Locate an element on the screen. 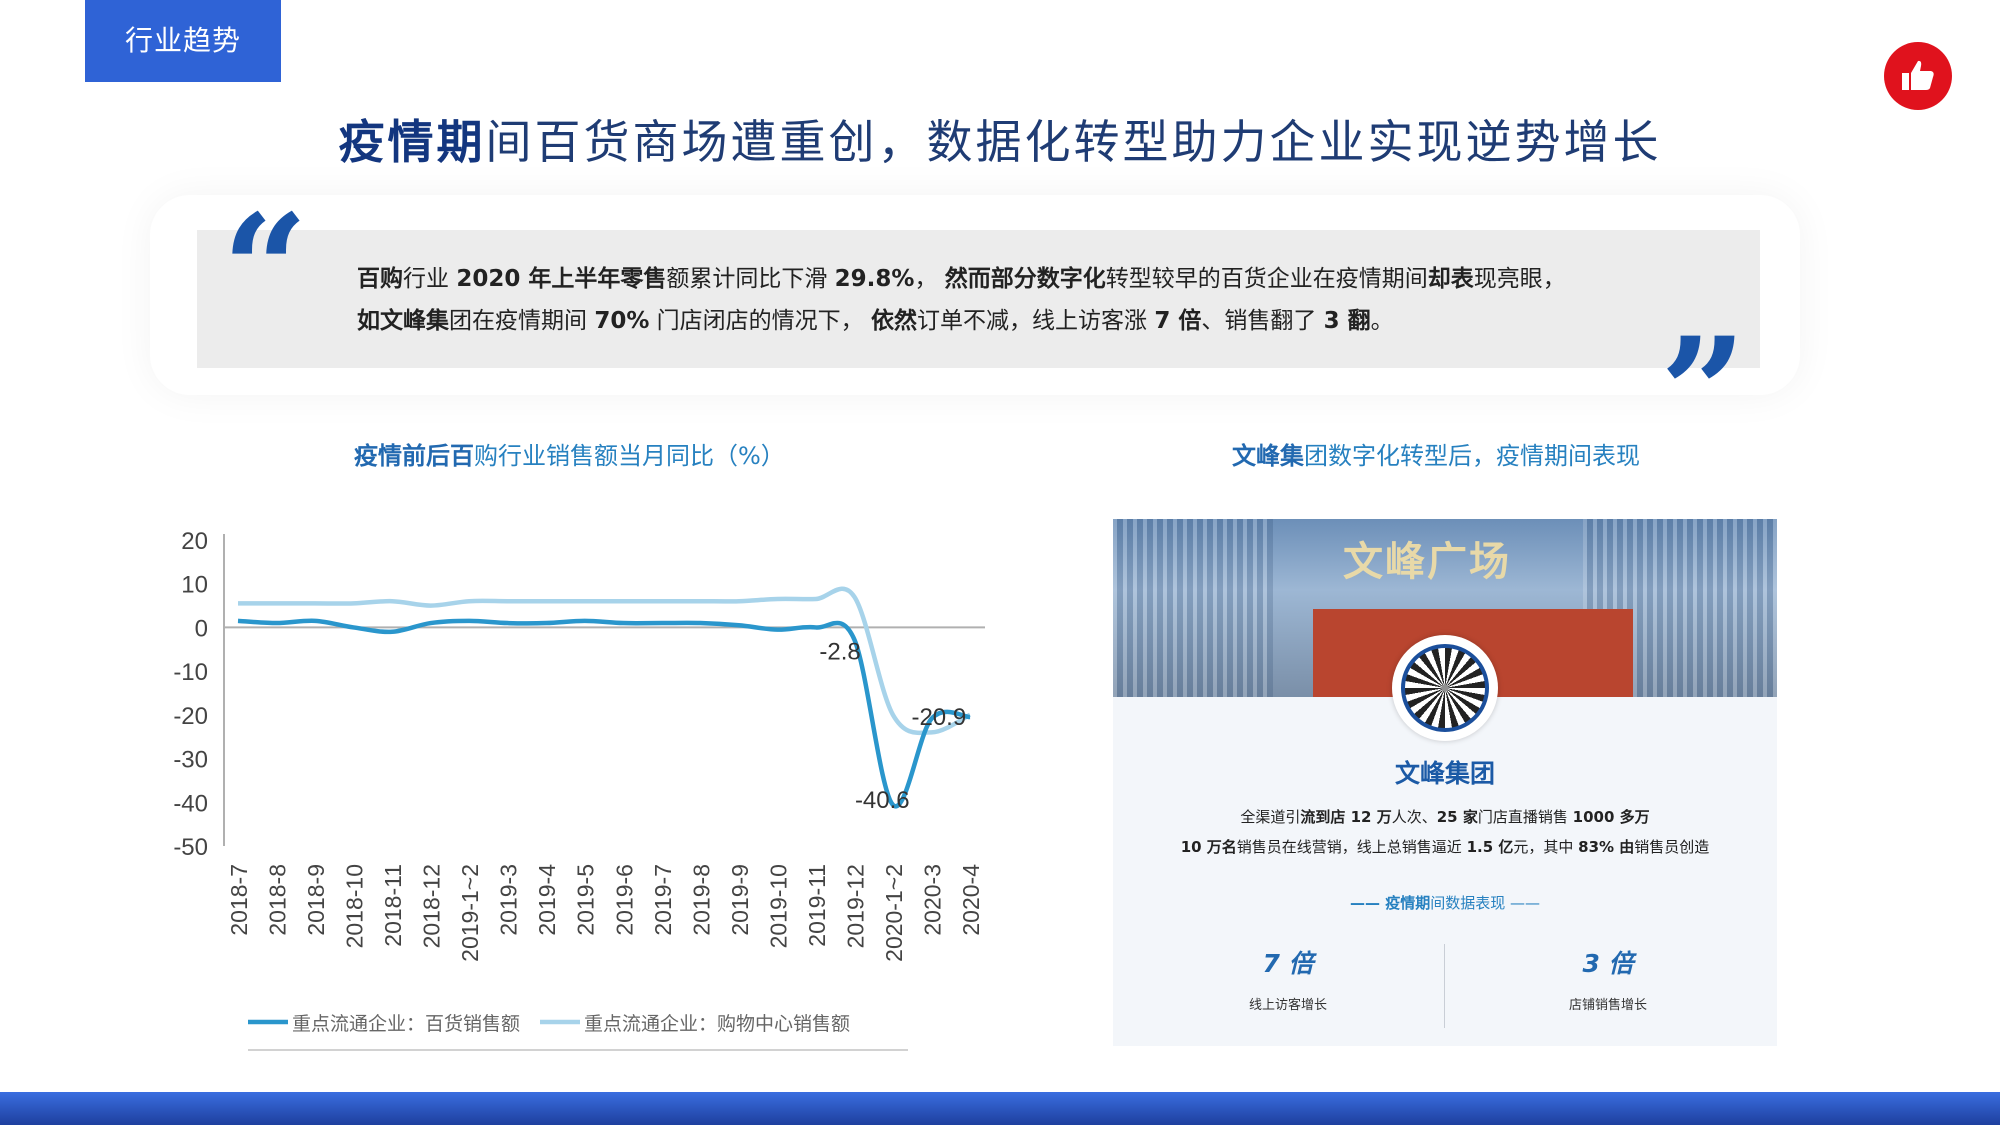 This screenshot has height=1125, width=2000. data-label: -20.9 is located at coordinates (938, 717).